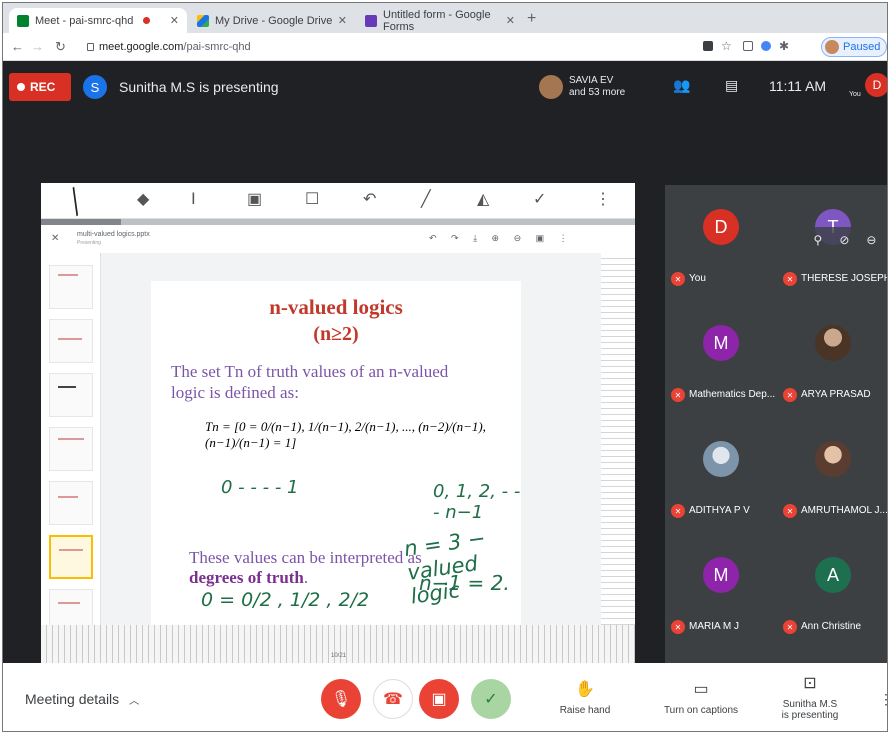  Describe the element at coordinates (719, 510) in the screenshot. I see `participant-name: ADITHYA P V` at that location.